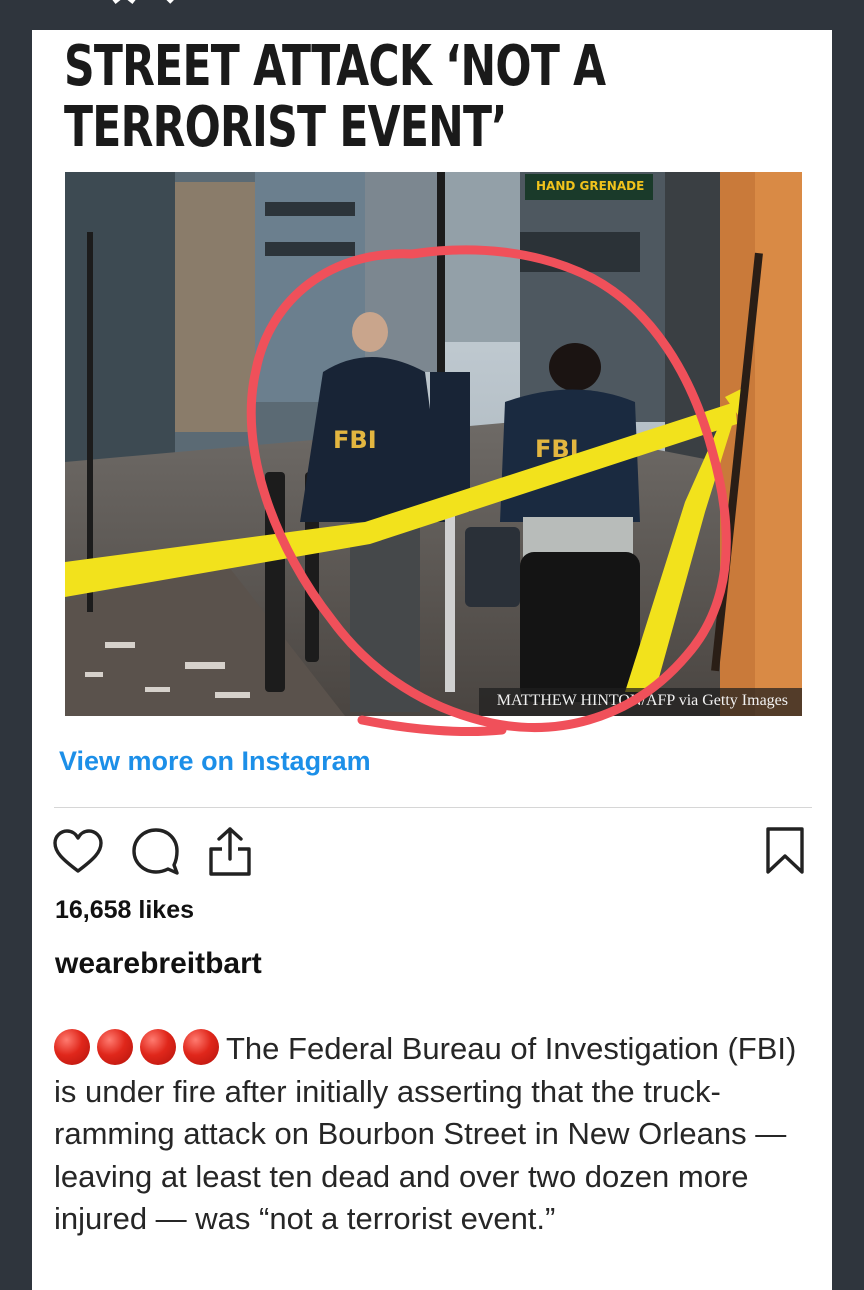 This screenshot has width=864, height=1290. Describe the element at coordinates (124, 910) in the screenshot. I see `likes-count: 16,658 likes` at that location.